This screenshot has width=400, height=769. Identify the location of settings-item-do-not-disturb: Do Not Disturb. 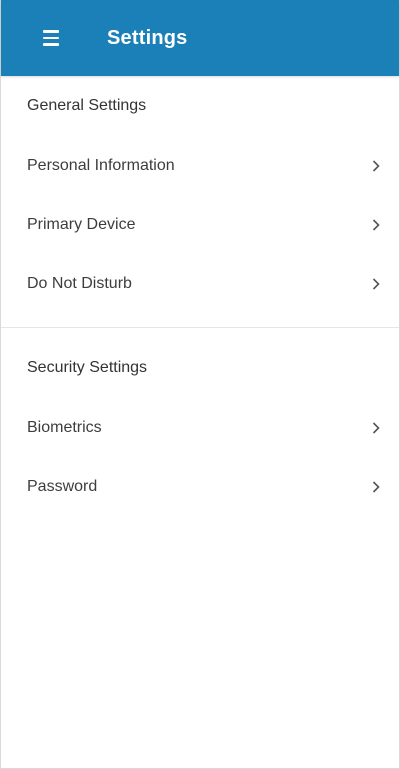
(200, 283).